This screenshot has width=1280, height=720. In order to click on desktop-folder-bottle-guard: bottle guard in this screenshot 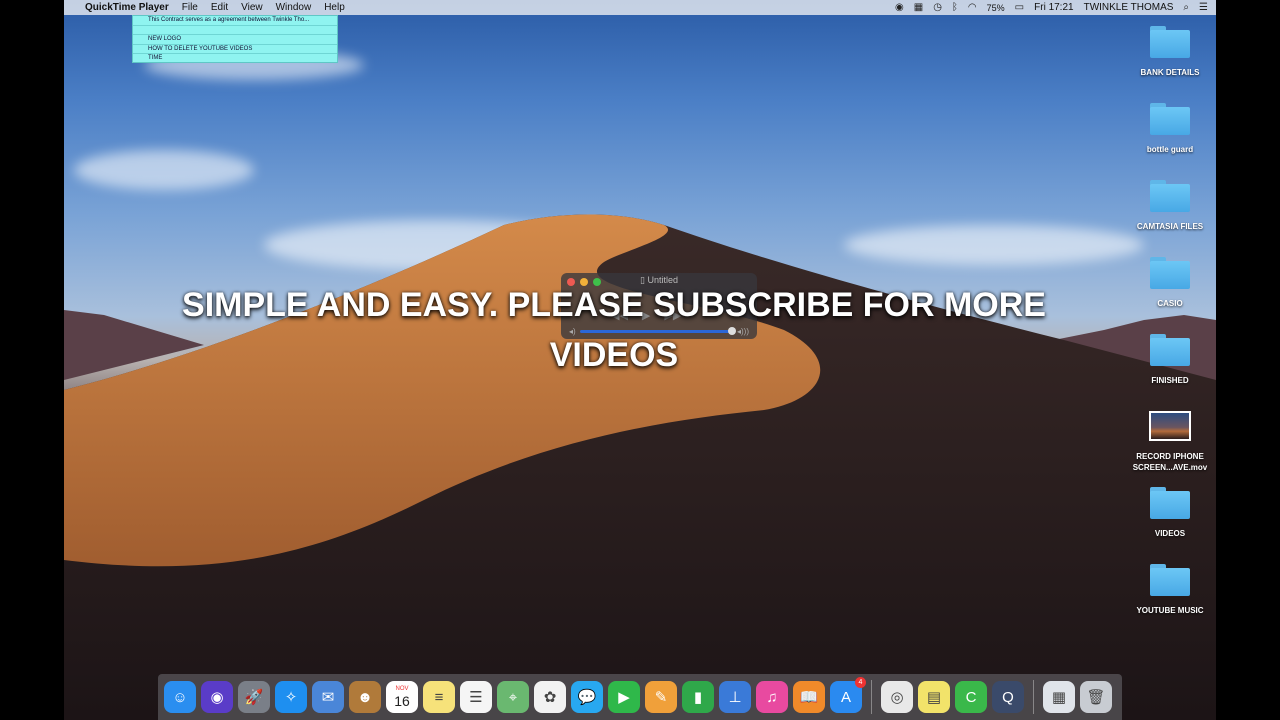, I will do `click(1170, 128)`.